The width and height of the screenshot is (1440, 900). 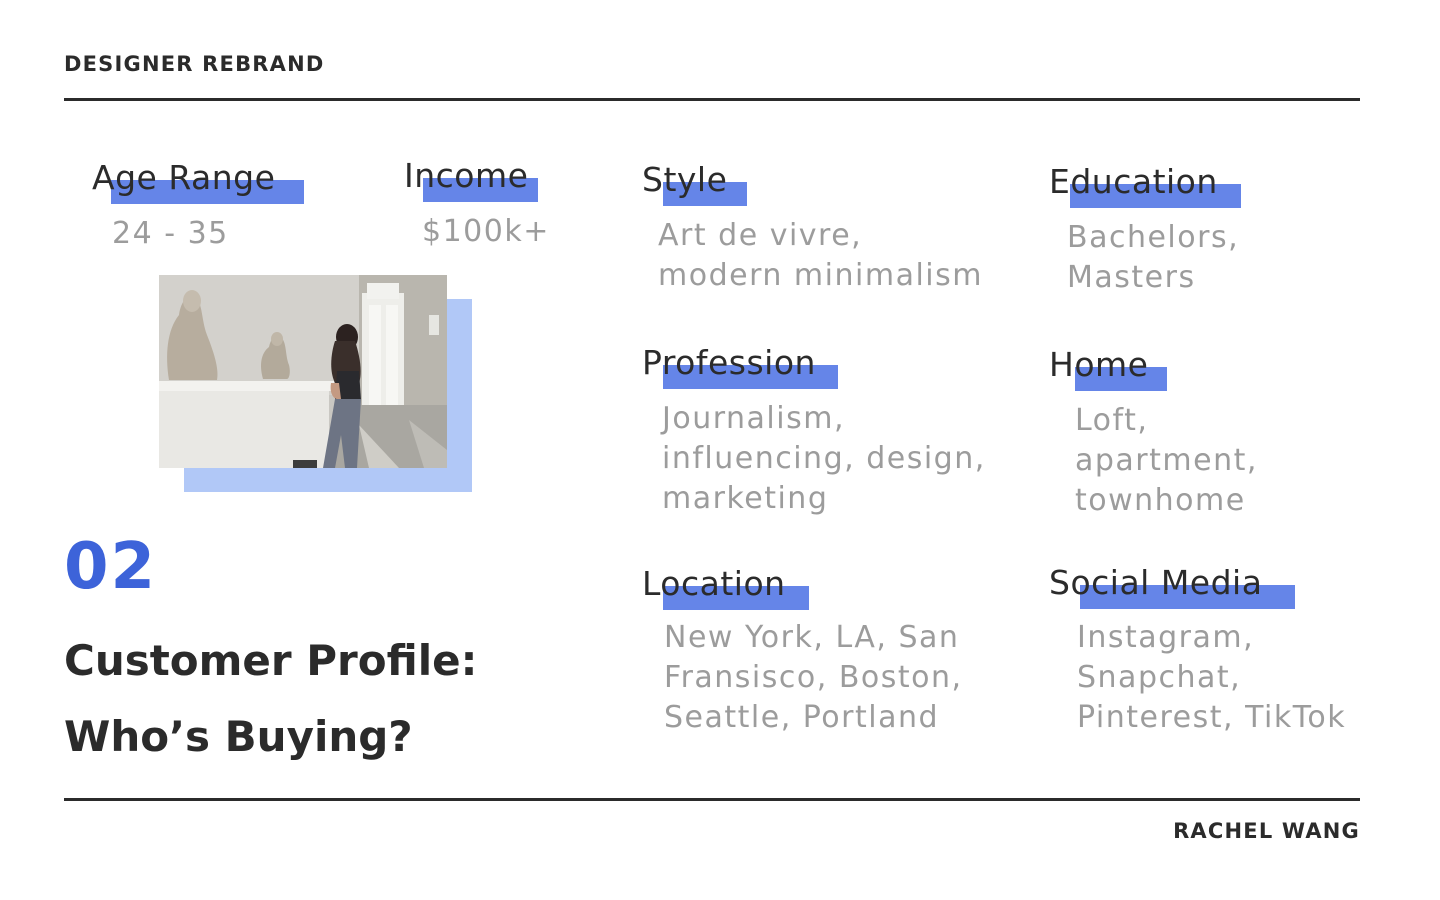 What do you see at coordinates (1212, 677) in the screenshot?
I see `field-value: Instagram, Snapchat, Pinterest, TikTok` at bounding box center [1212, 677].